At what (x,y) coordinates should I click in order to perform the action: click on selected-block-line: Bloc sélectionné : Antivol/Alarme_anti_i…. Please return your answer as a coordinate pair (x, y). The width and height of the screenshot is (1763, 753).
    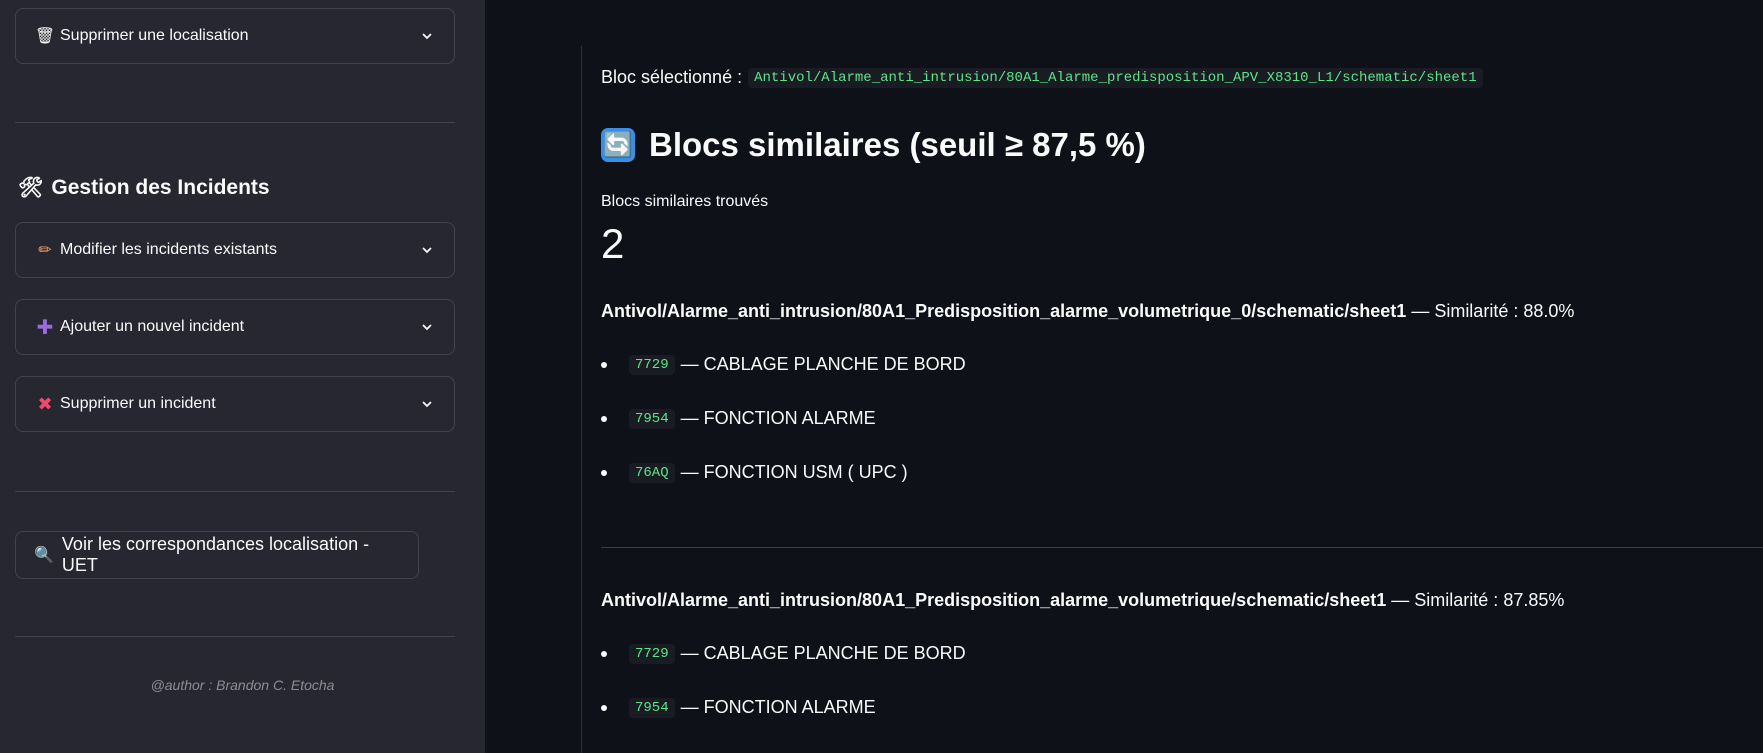
    Looking at the image, I should click on (1042, 77).